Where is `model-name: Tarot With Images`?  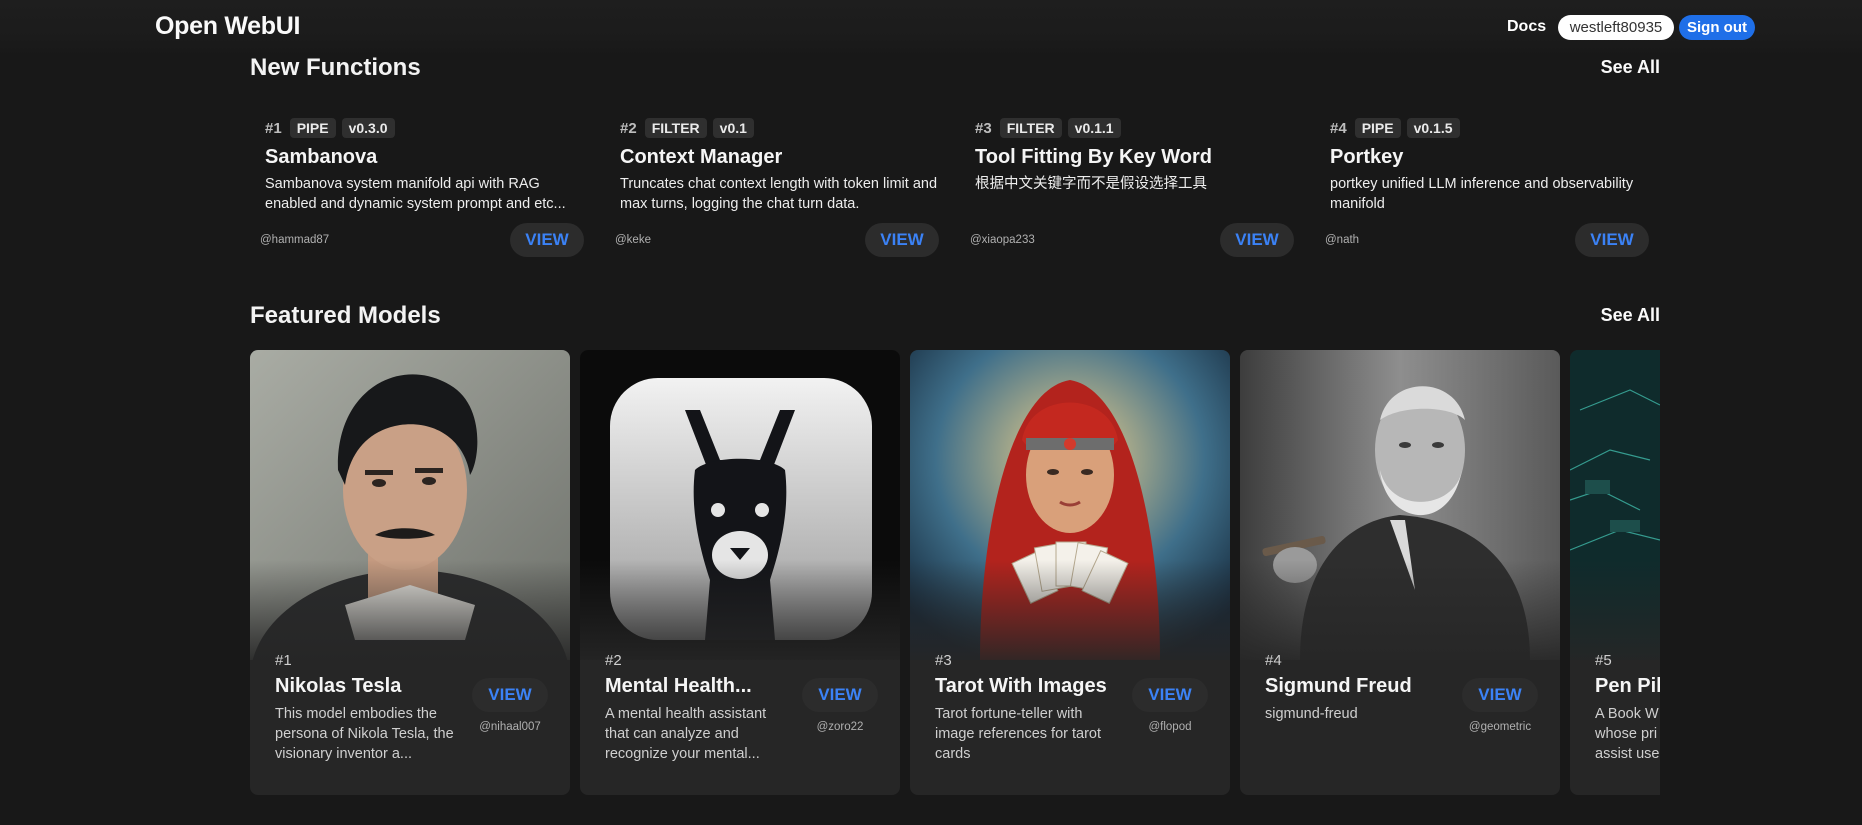 model-name: Tarot With Images is located at coordinates (1021, 686).